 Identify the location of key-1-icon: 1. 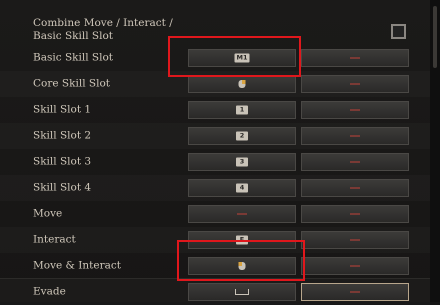
(242, 110).